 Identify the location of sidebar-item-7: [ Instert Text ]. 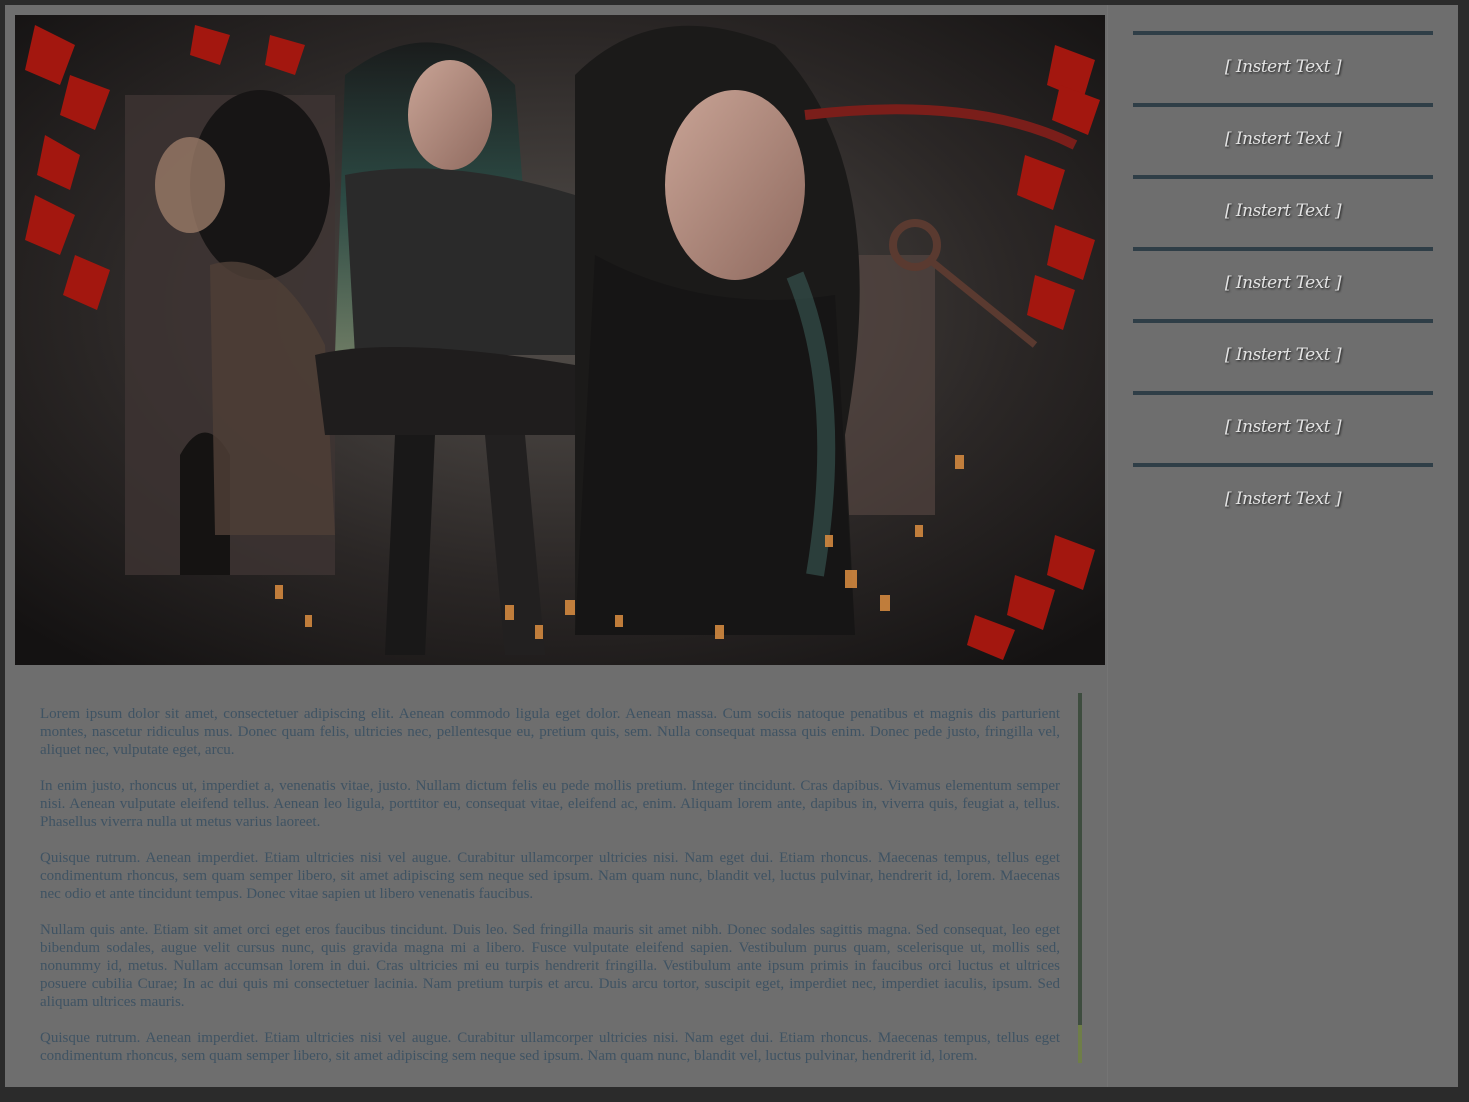
(1283, 499).